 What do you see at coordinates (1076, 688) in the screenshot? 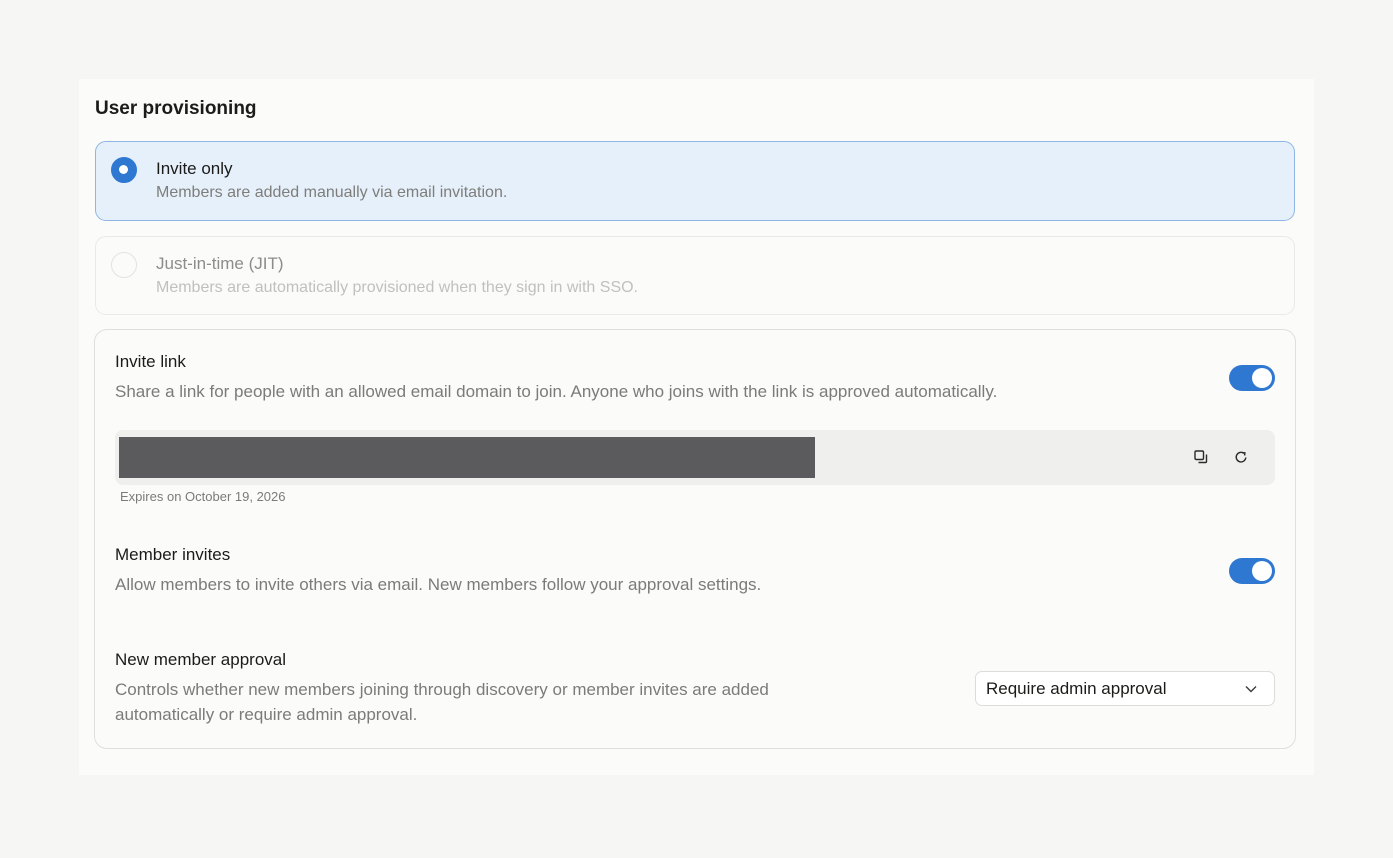
I see `approval-select-value: Require admin approval` at bounding box center [1076, 688].